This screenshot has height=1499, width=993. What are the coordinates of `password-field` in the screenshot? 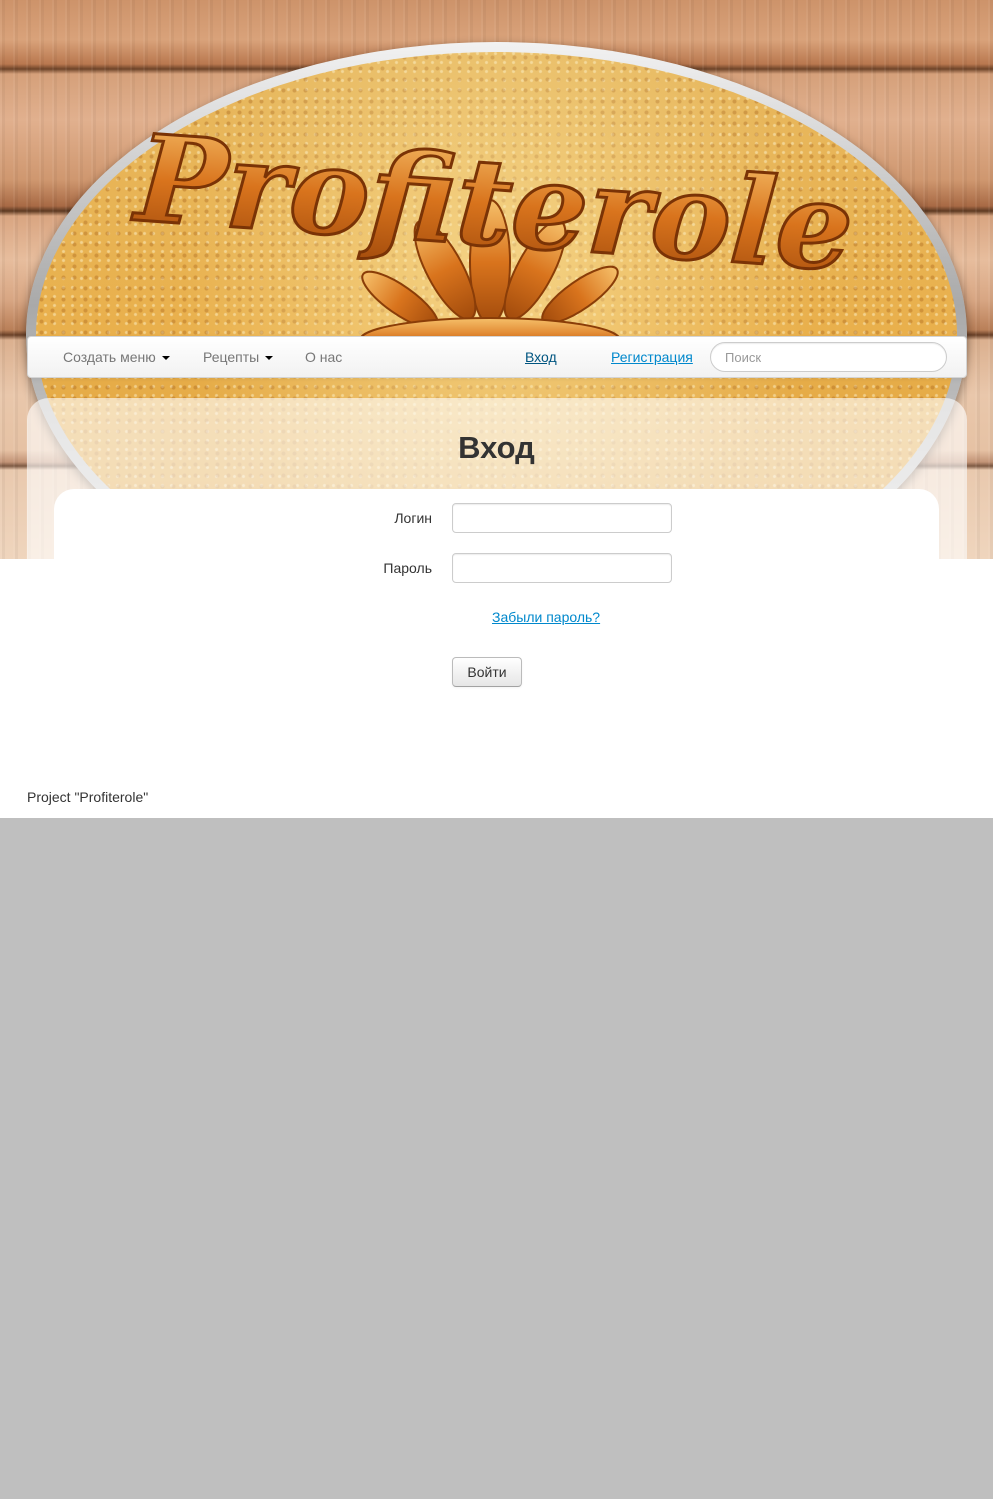 It's located at (562, 568).